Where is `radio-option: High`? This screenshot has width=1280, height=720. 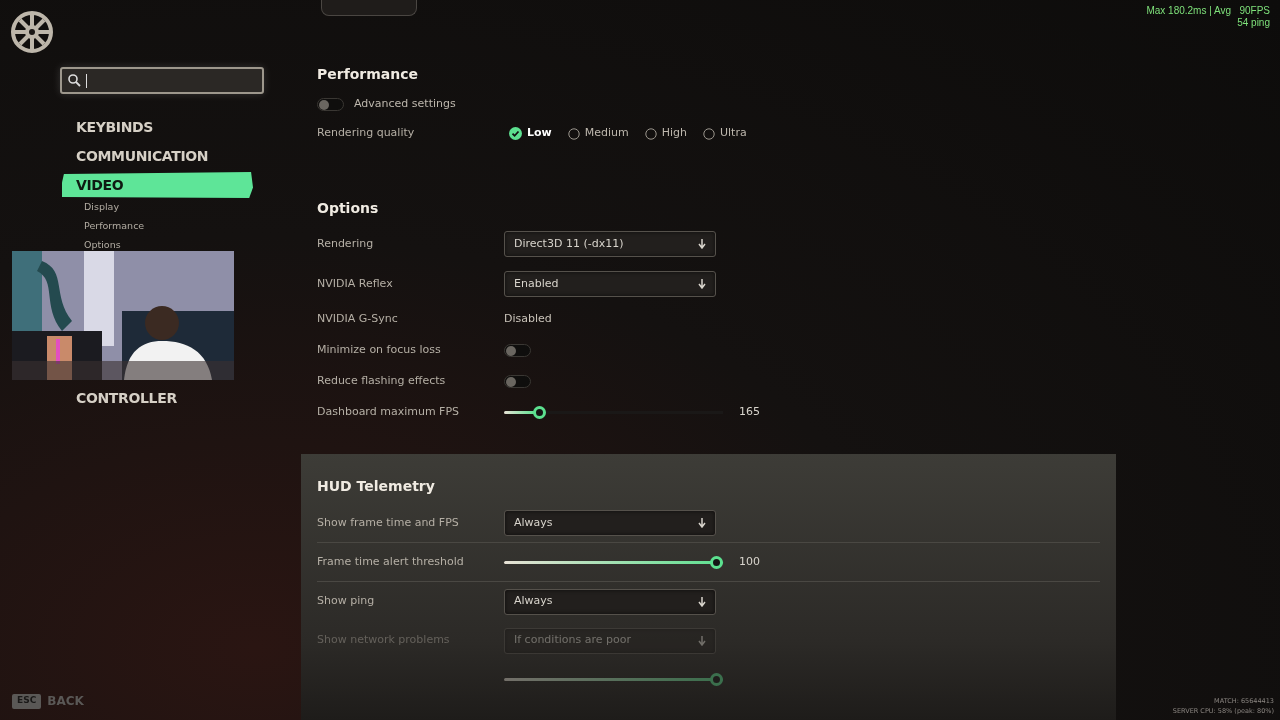
radio-option: High is located at coordinates (665, 133).